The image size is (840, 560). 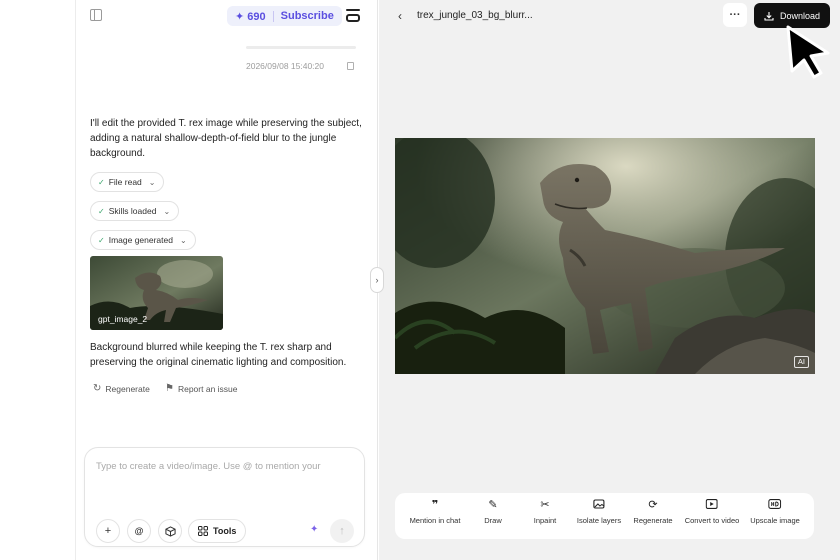 I want to click on plus-icon: +, so click(x=108, y=531).